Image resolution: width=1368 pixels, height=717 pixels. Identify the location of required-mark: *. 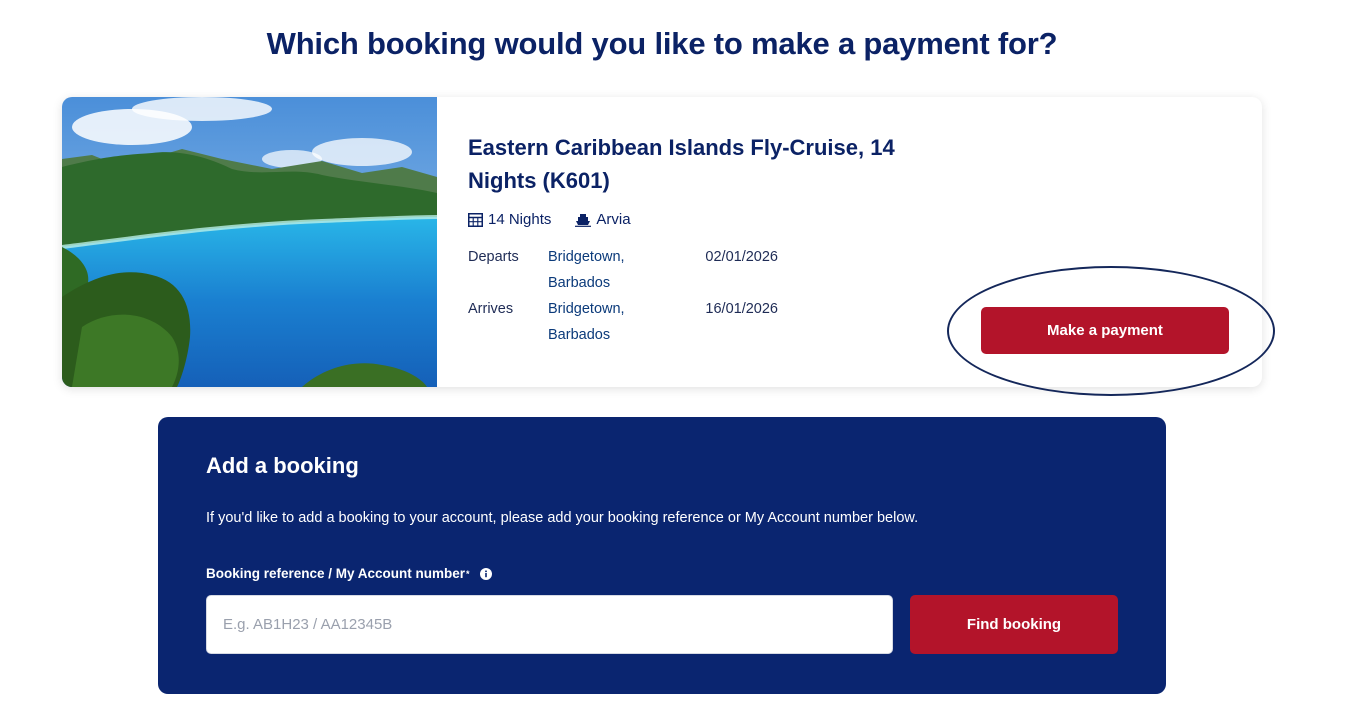
(468, 573).